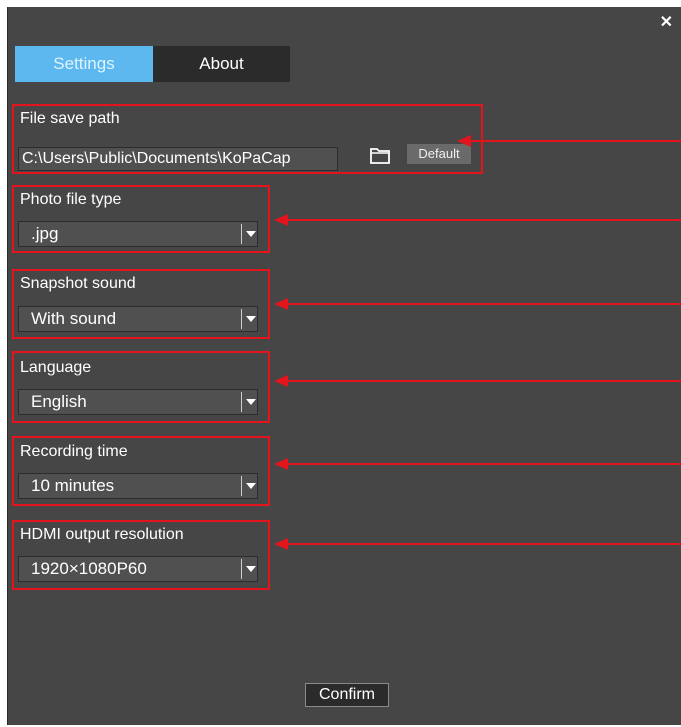 This screenshot has width=681, height=727. I want to click on tab-about: About, so click(221, 64).